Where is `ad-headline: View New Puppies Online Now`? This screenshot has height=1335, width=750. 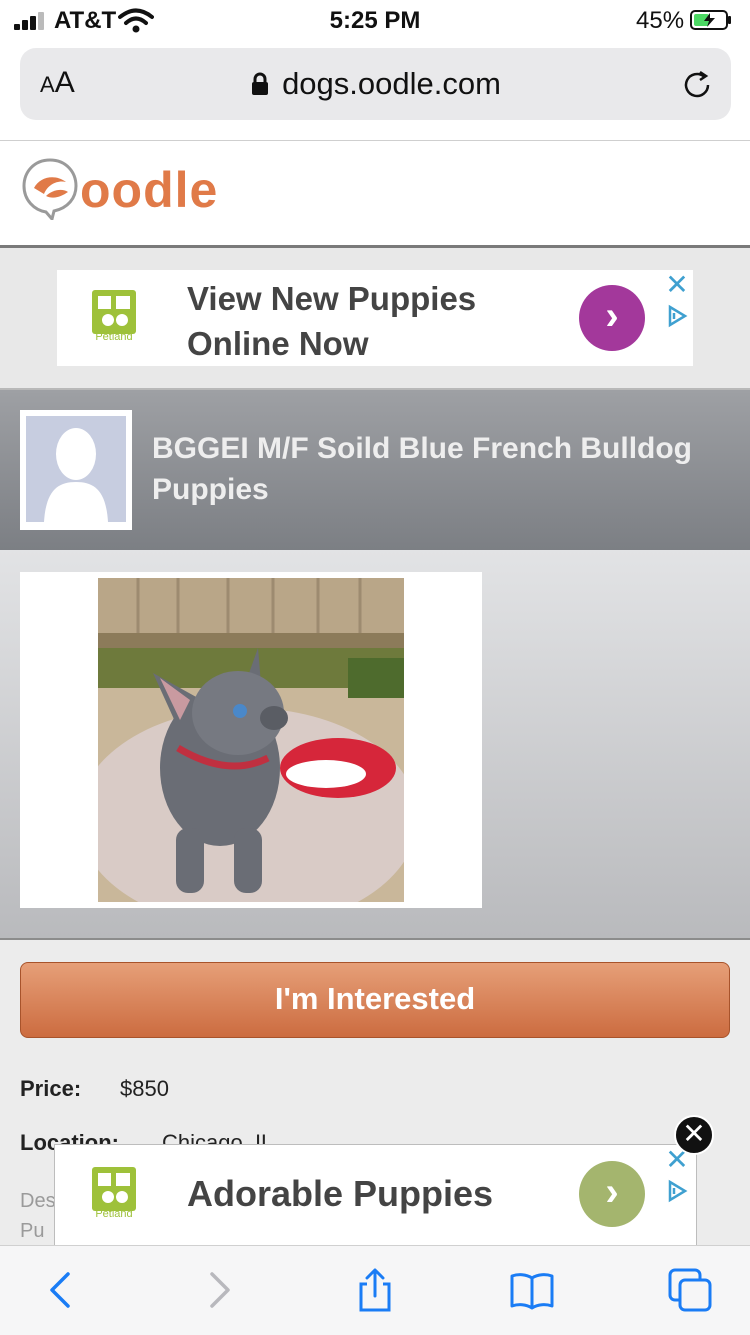
ad-headline: View New Puppies Online Now is located at coordinates (352, 321).